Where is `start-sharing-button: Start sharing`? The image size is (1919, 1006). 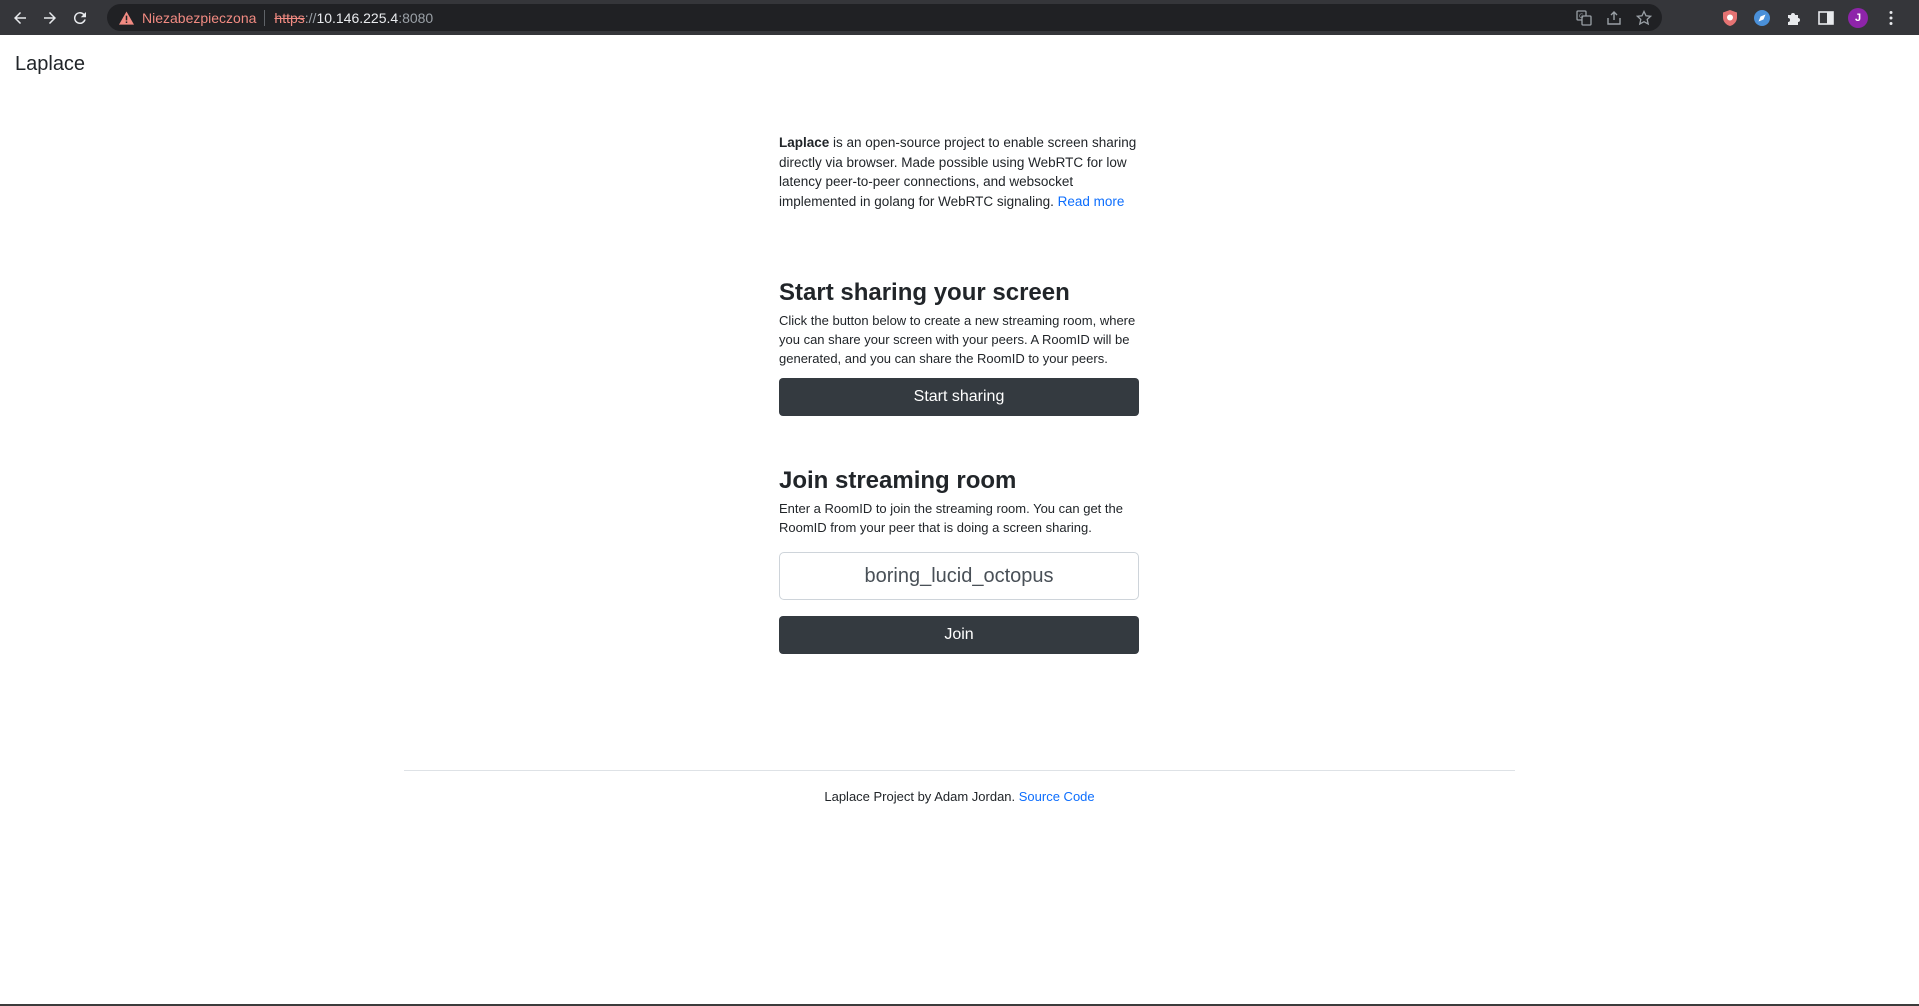
start-sharing-button: Start sharing is located at coordinates (959, 397).